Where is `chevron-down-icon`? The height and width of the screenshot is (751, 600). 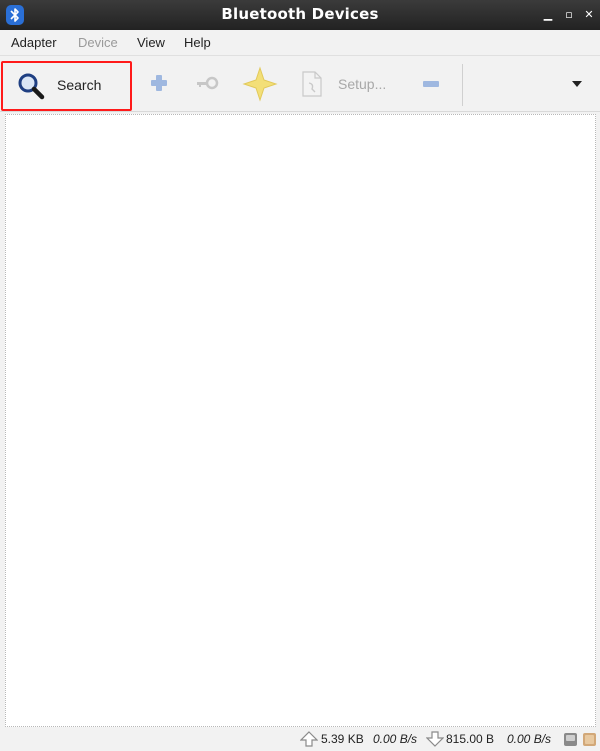 chevron-down-icon is located at coordinates (577, 84).